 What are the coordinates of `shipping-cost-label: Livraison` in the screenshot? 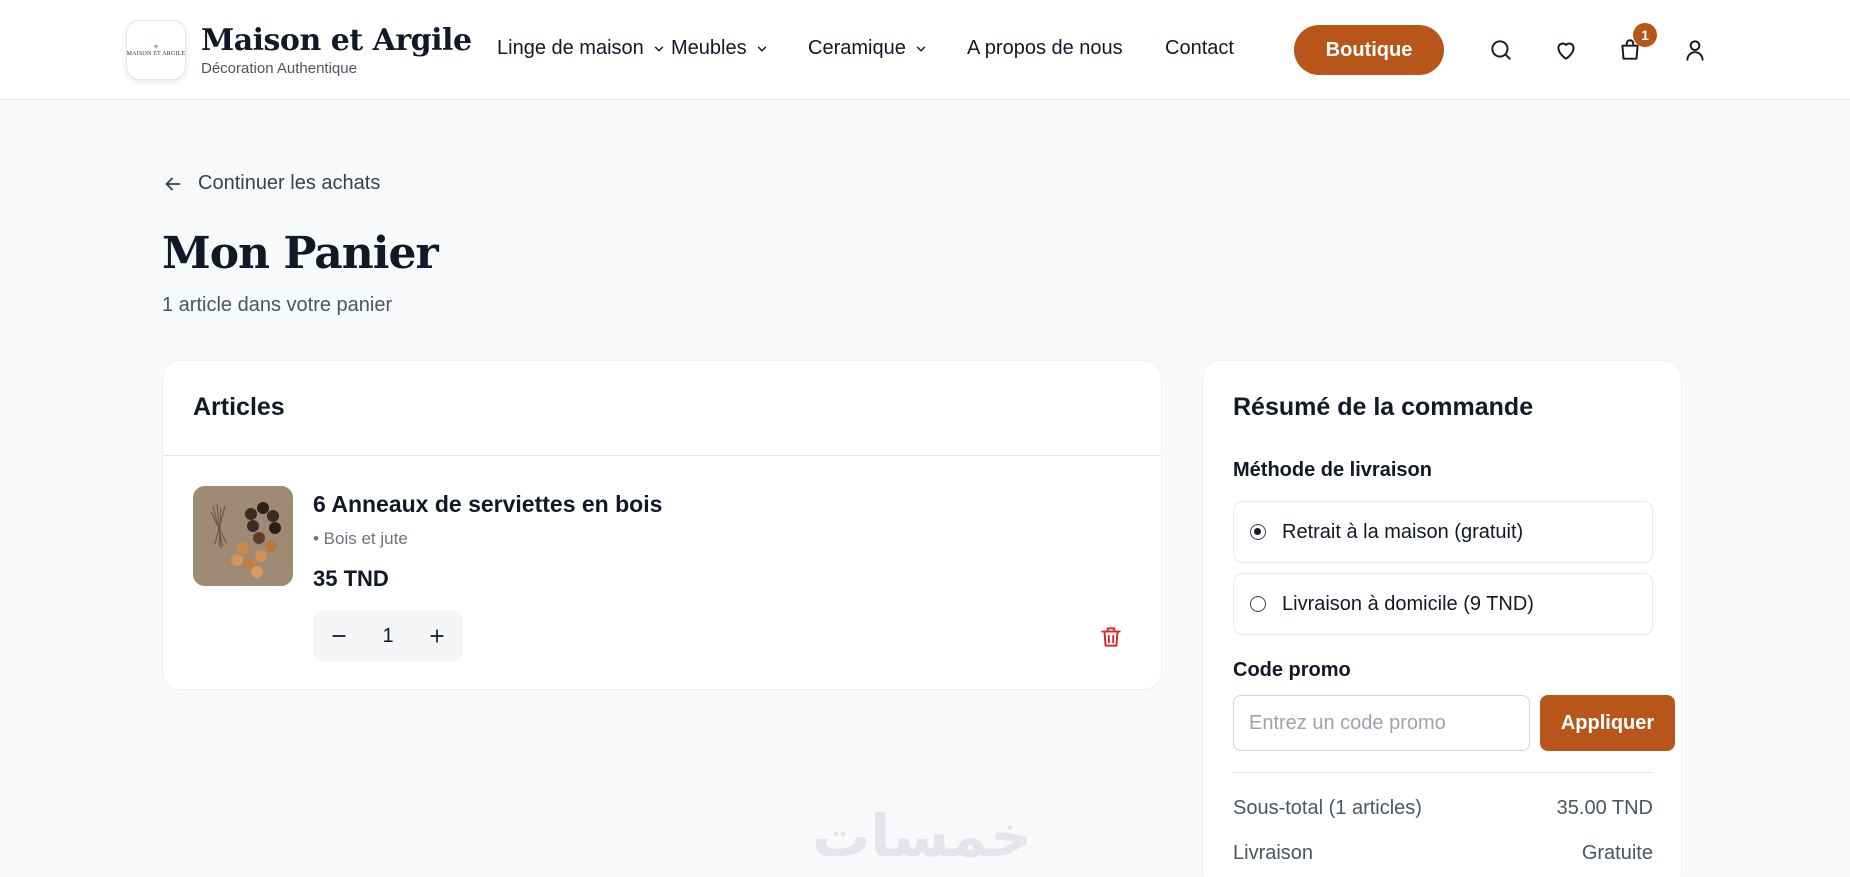 It's located at (1273, 853).